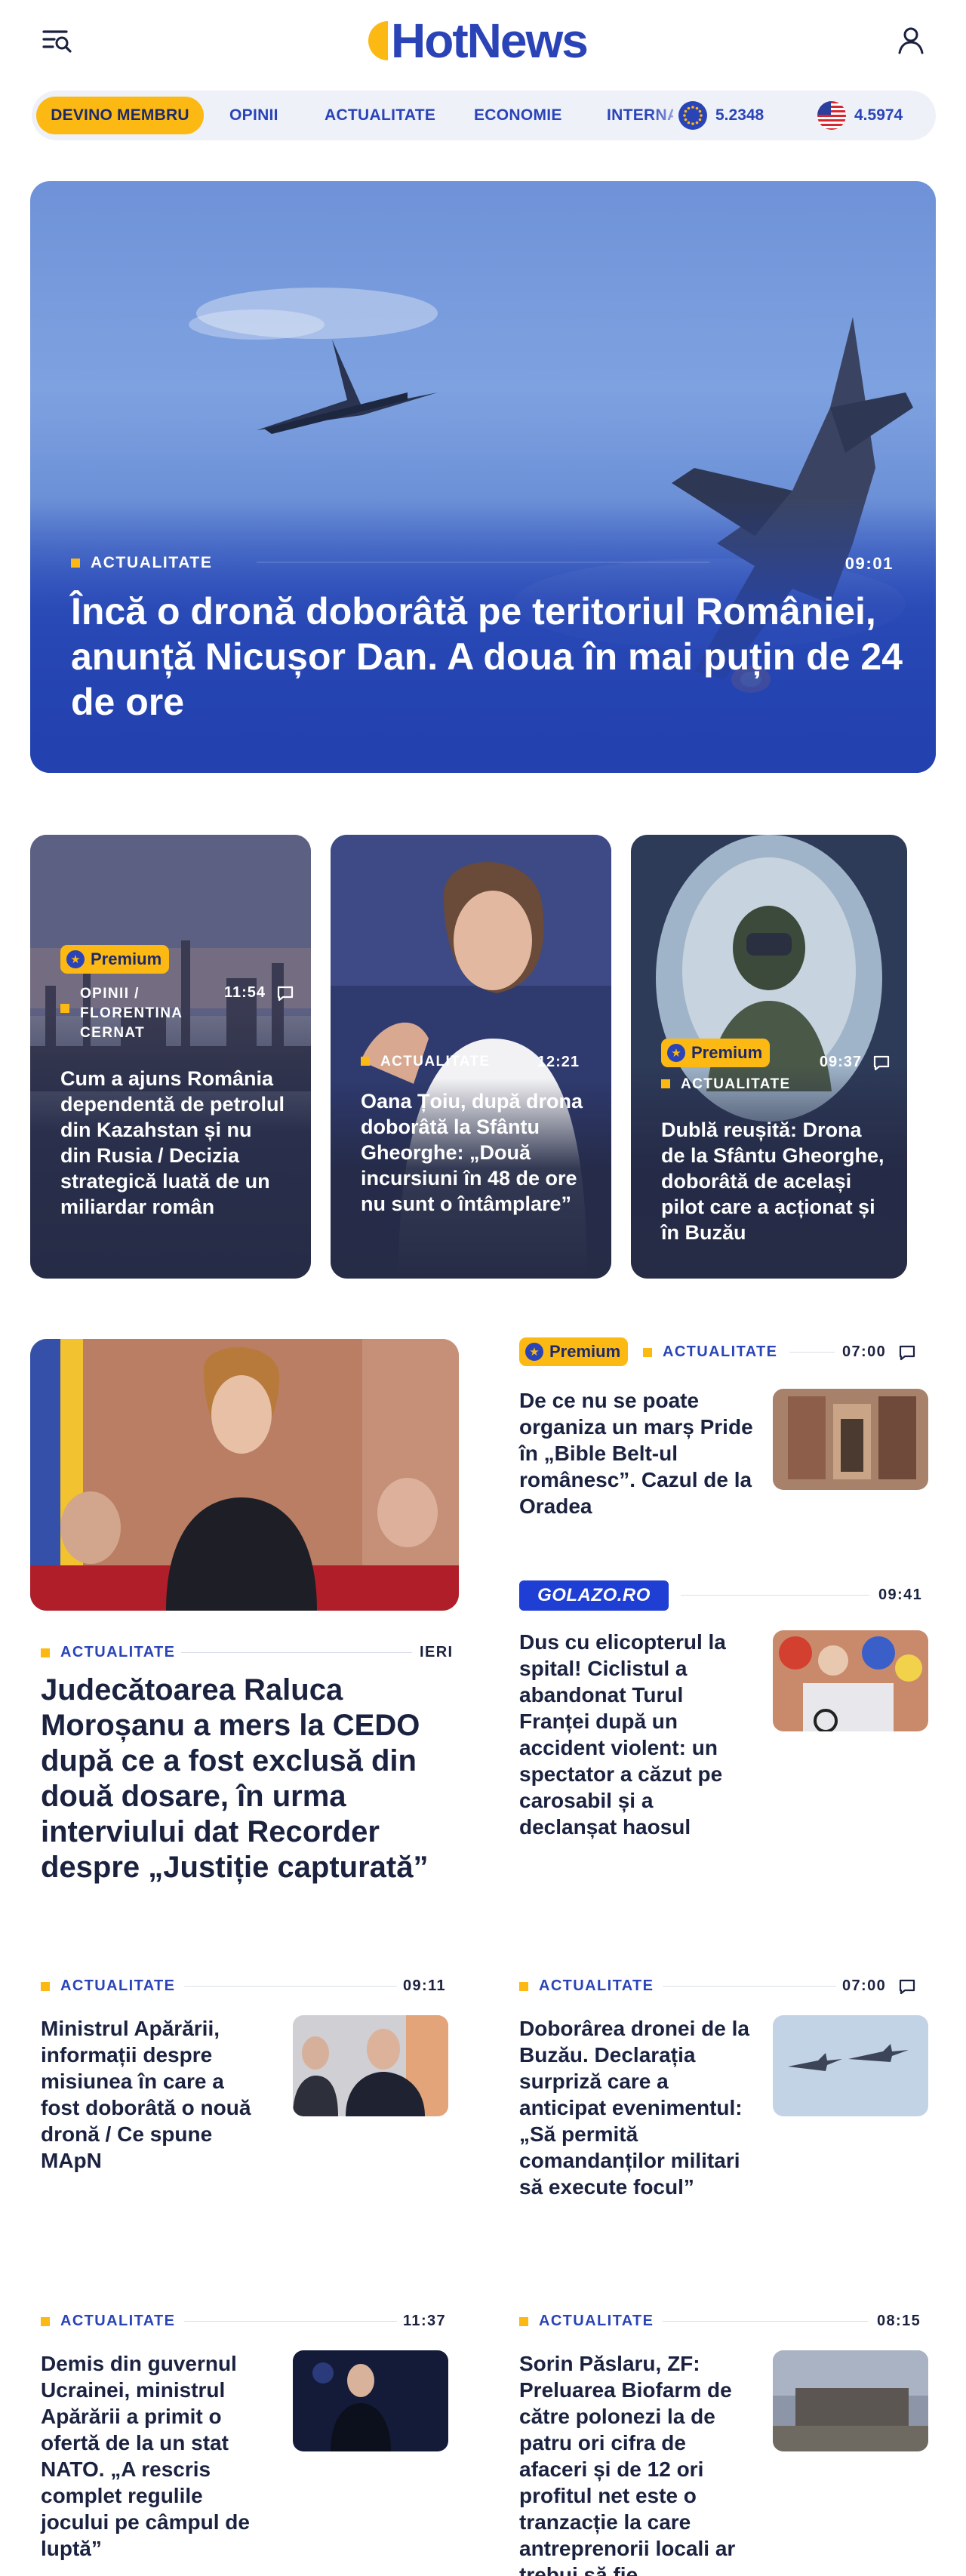  I want to click on site-header: HotNews, so click(483, 41).